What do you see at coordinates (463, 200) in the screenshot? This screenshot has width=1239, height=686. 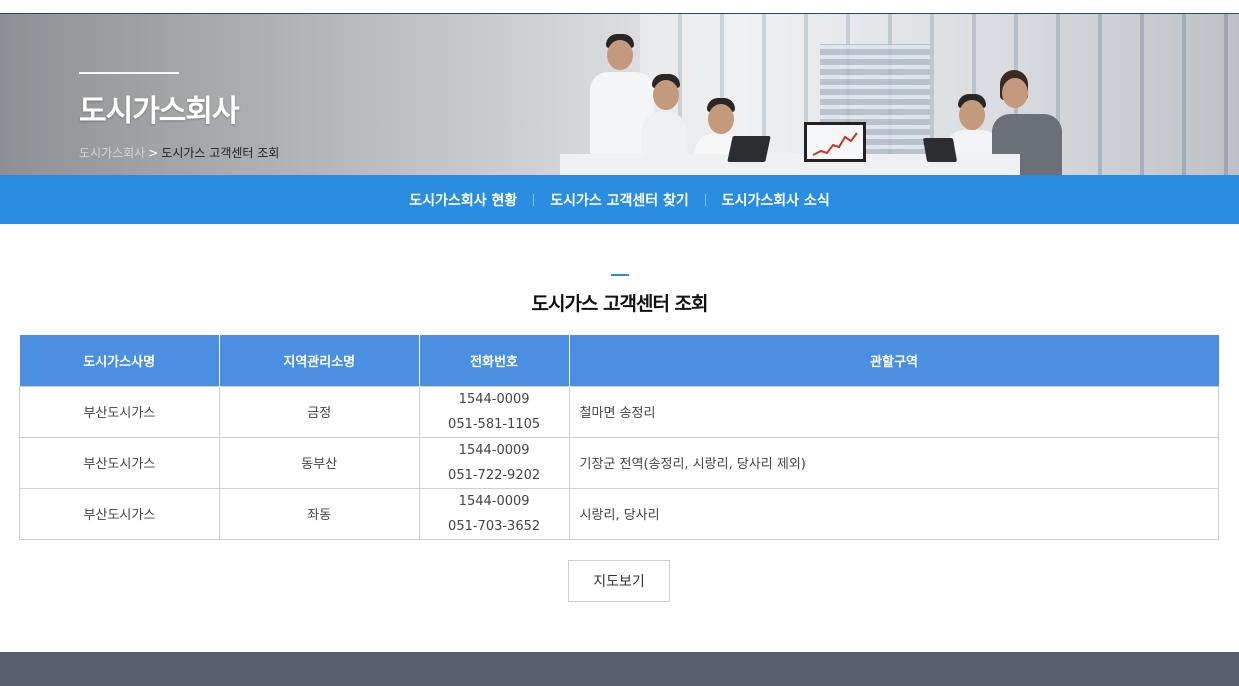 I see `subnav-item-status: 도시가스회사 현황` at bounding box center [463, 200].